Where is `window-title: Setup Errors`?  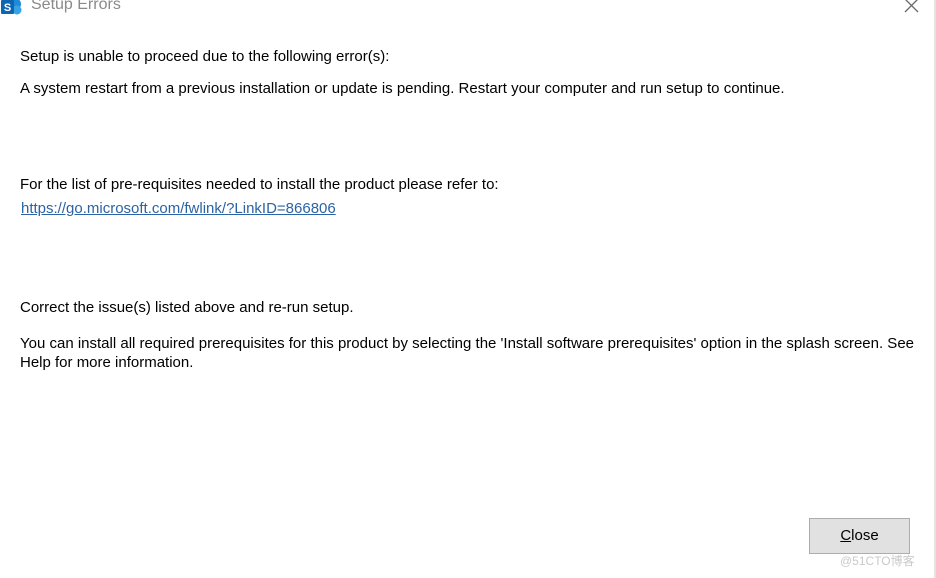 window-title: Setup Errors is located at coordinates (76, 6).